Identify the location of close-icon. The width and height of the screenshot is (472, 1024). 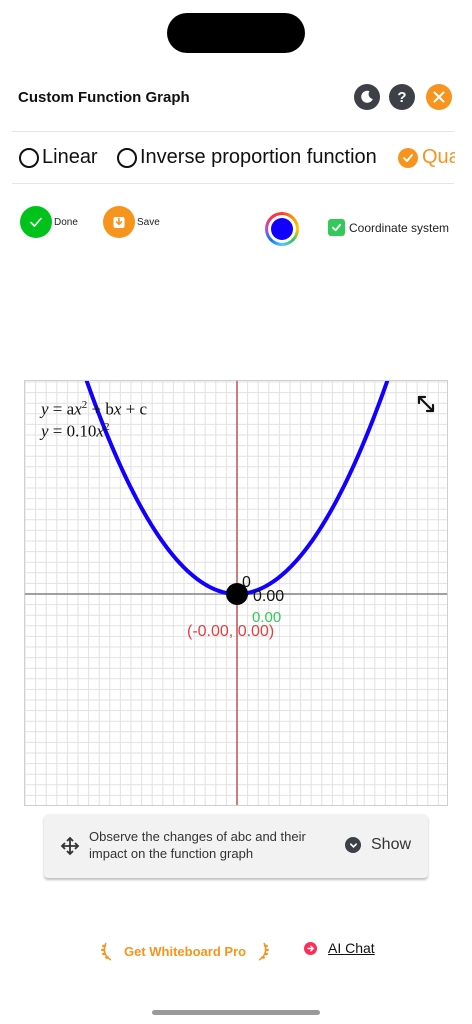
(439, 97).